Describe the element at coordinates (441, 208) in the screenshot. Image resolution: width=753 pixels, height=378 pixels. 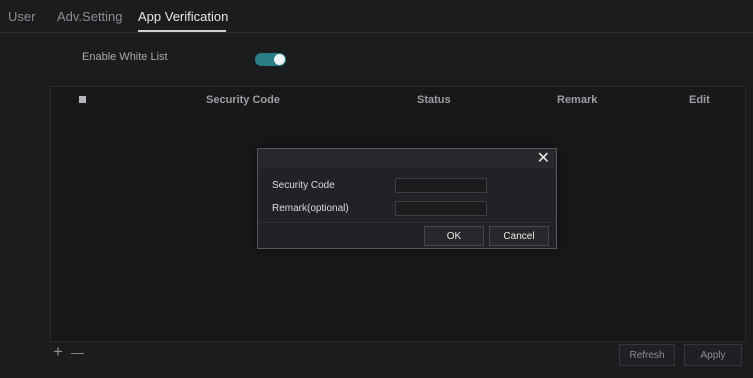
I see `remark-input` at that location.